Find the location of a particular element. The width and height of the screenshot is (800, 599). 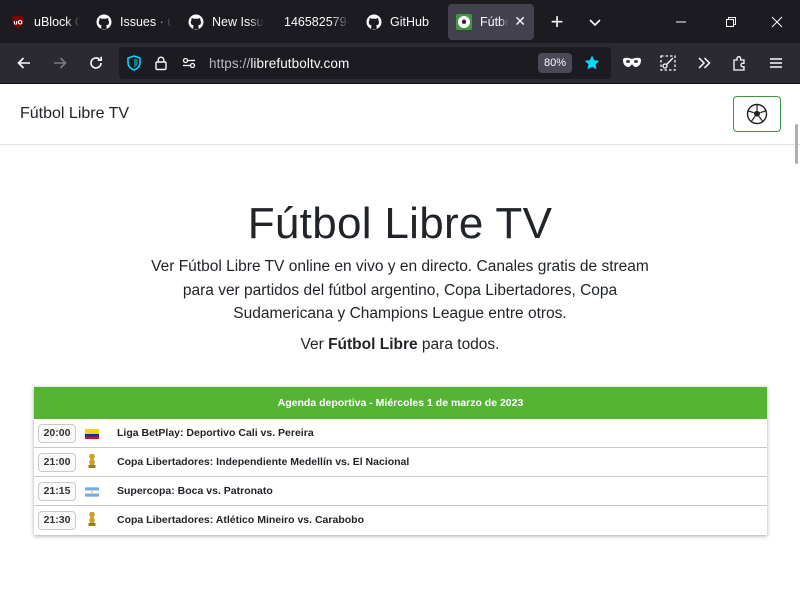

back-arrow-icon is located at coordinates (23, 63).